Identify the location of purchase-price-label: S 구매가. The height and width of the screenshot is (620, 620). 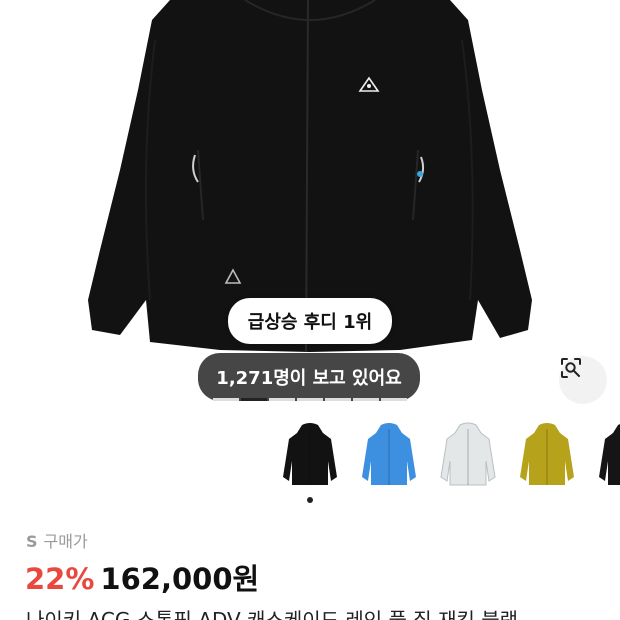
(57, 540).